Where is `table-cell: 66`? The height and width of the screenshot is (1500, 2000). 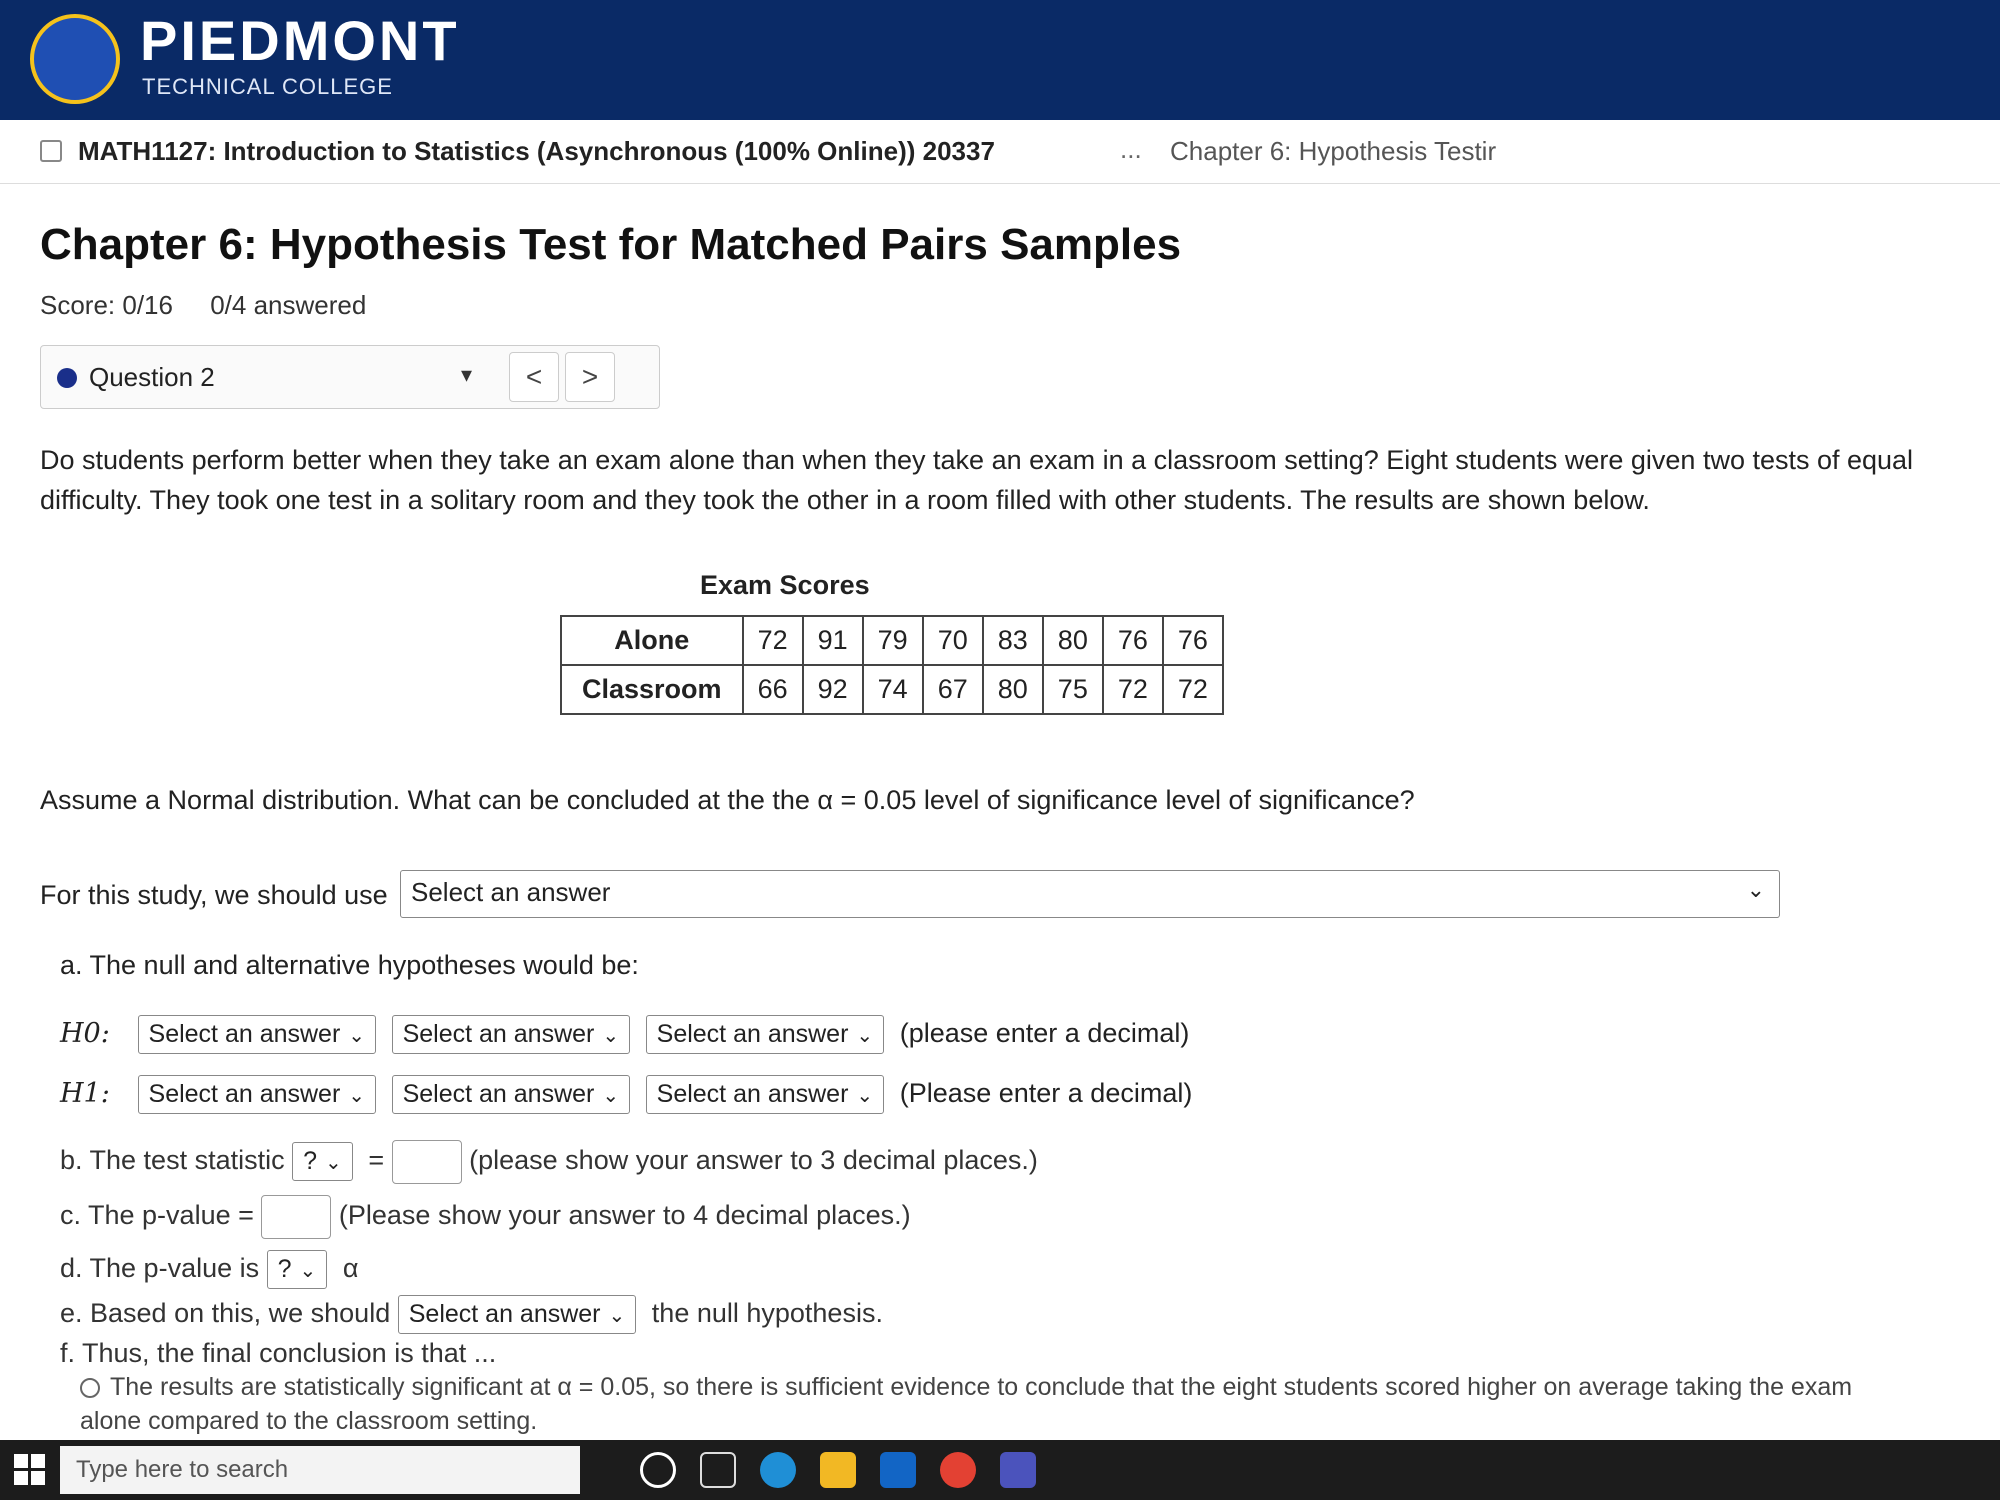
table-cell: 66 is located at coordinates (772, 689).